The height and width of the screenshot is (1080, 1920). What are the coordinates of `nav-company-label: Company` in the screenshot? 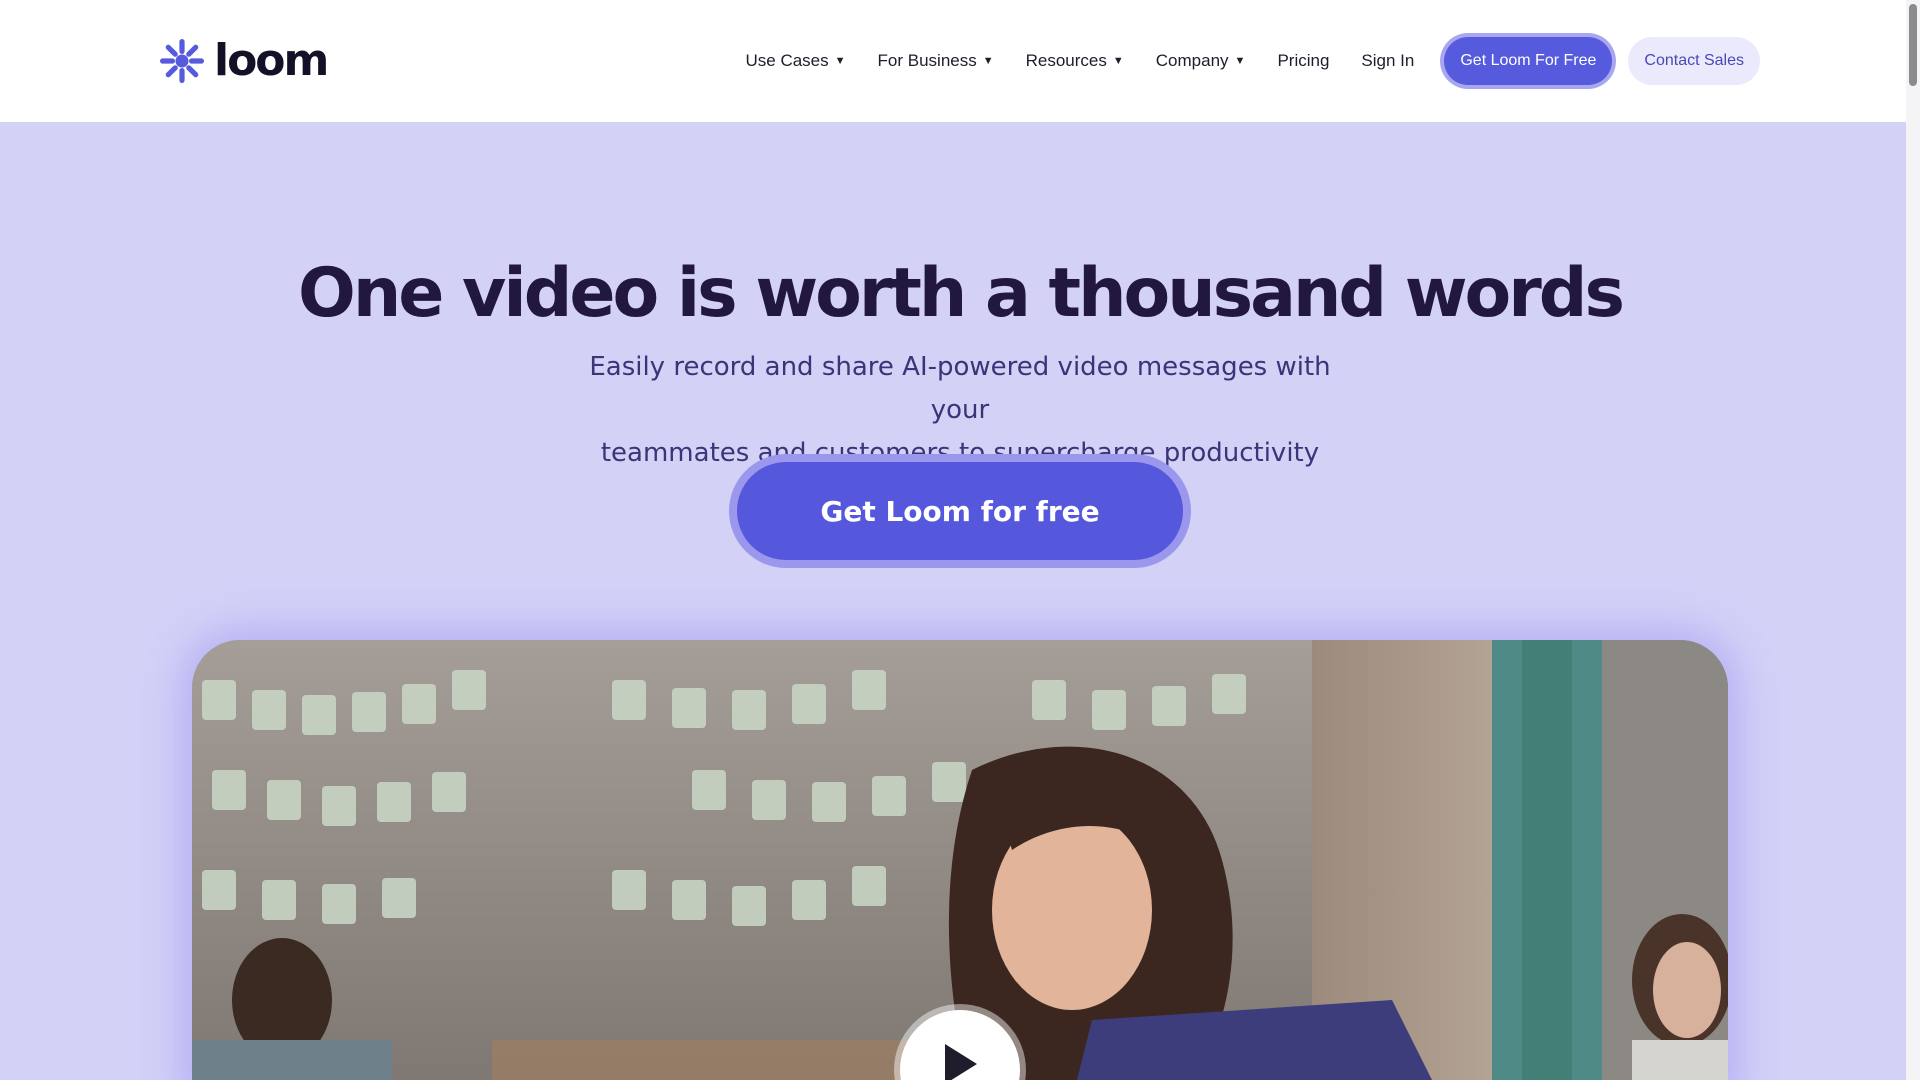 It's located at (1192, 60).